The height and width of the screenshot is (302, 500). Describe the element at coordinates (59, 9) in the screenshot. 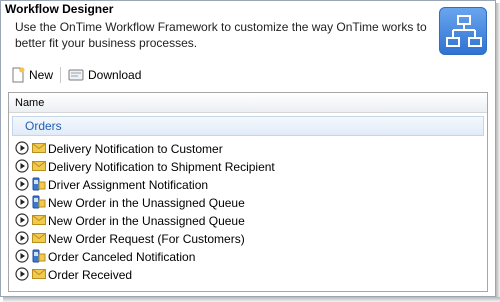

I see `page-title: Workflow Designer` at that location.